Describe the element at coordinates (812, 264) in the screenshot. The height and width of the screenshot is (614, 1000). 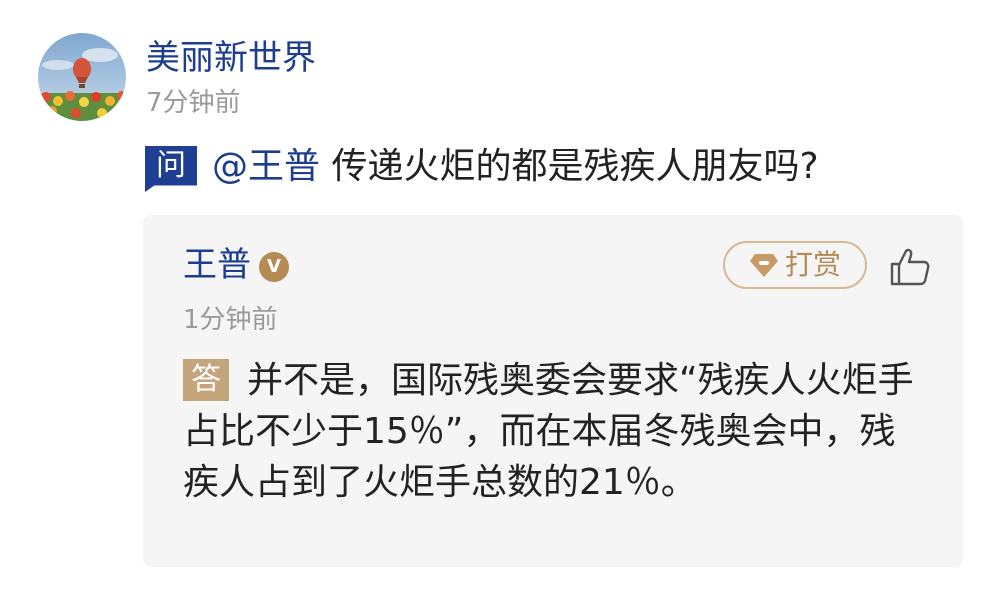
I see `tip-label: 打赏` at that location.